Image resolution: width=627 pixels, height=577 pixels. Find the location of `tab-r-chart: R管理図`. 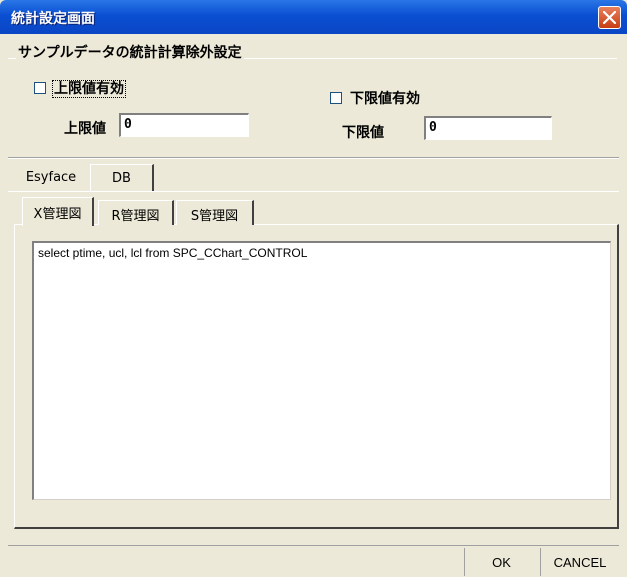

tab-r-chart: R管理図 is located at coordinates (136, 212).